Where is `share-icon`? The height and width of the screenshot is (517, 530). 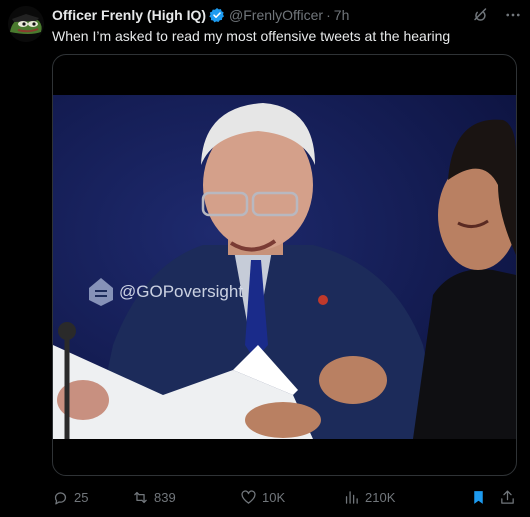 share-icon is located at coordinates (507, 497).